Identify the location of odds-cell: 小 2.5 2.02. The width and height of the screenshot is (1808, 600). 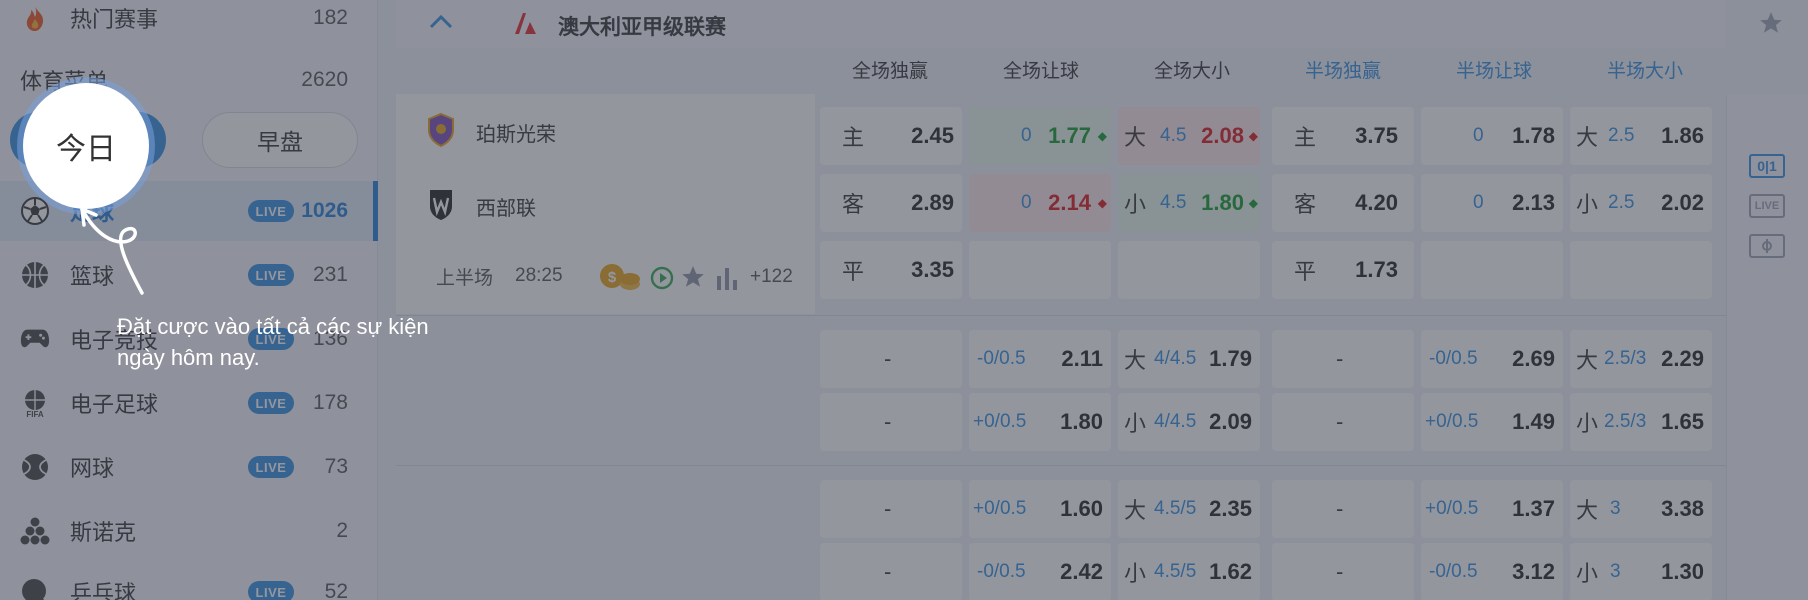
(1641, 203).